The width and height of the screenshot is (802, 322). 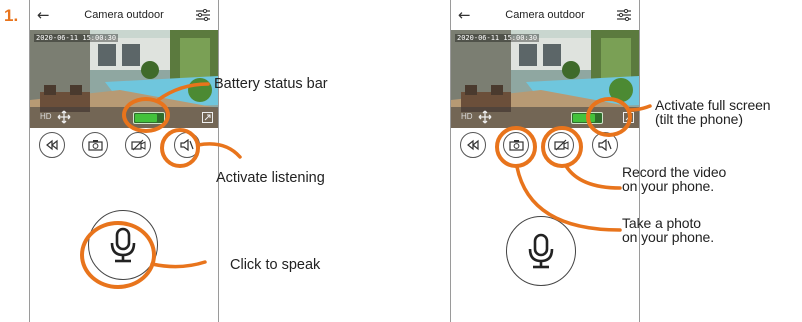 I want to click on speak-annotation: Click to speak, so click(x=275, y=265).